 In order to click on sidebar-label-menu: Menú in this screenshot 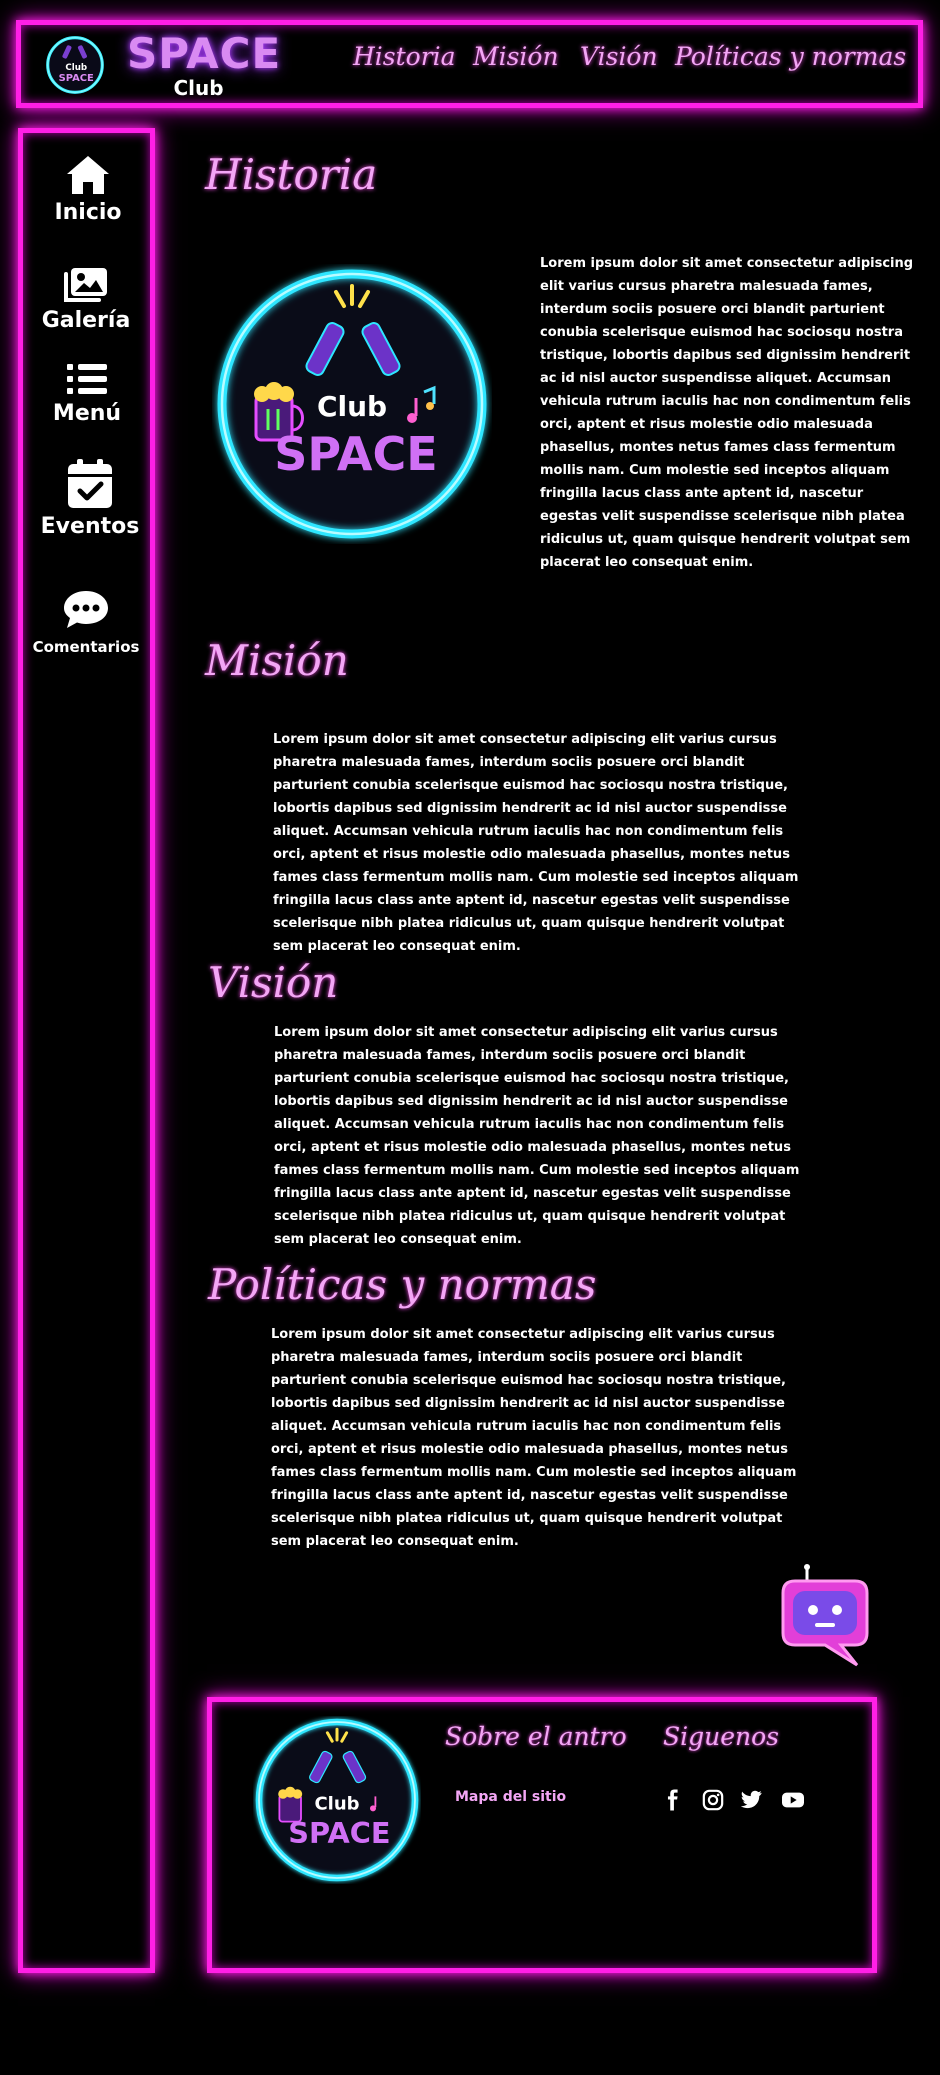, I will do `click(87, 413)`.